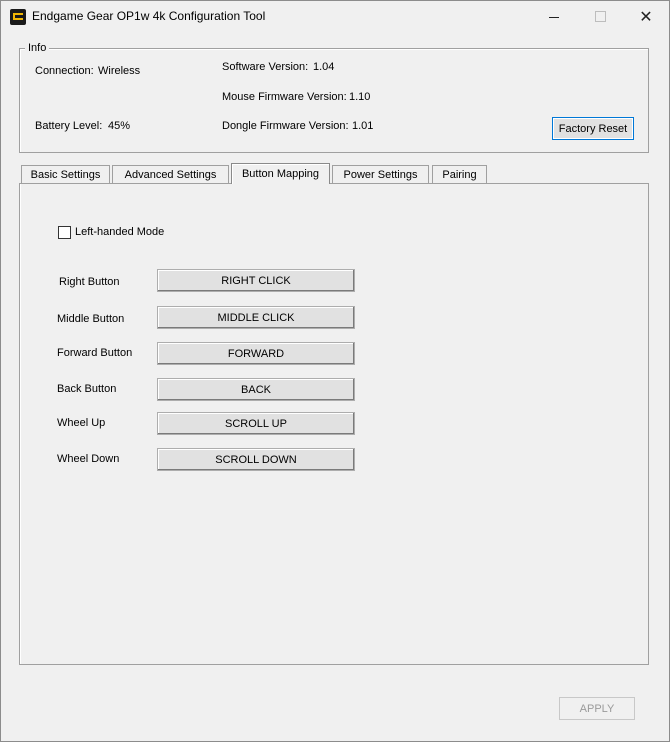 The height and width of the screenshot is (742, 670). What do you see at coordinates (324, 67) in the screenshot?
I see `software-version-value: 1.04` at bounding box center [324, 67].